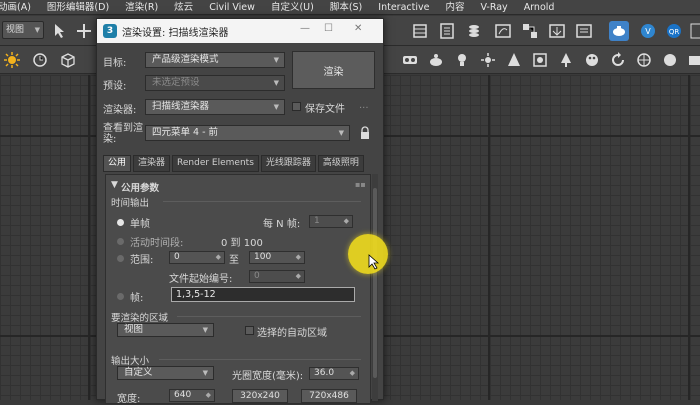 The image size is (700, 405). Describe the element at coordinates (557, 31) in the screenshot. I see `render-frame-icon` at that location.